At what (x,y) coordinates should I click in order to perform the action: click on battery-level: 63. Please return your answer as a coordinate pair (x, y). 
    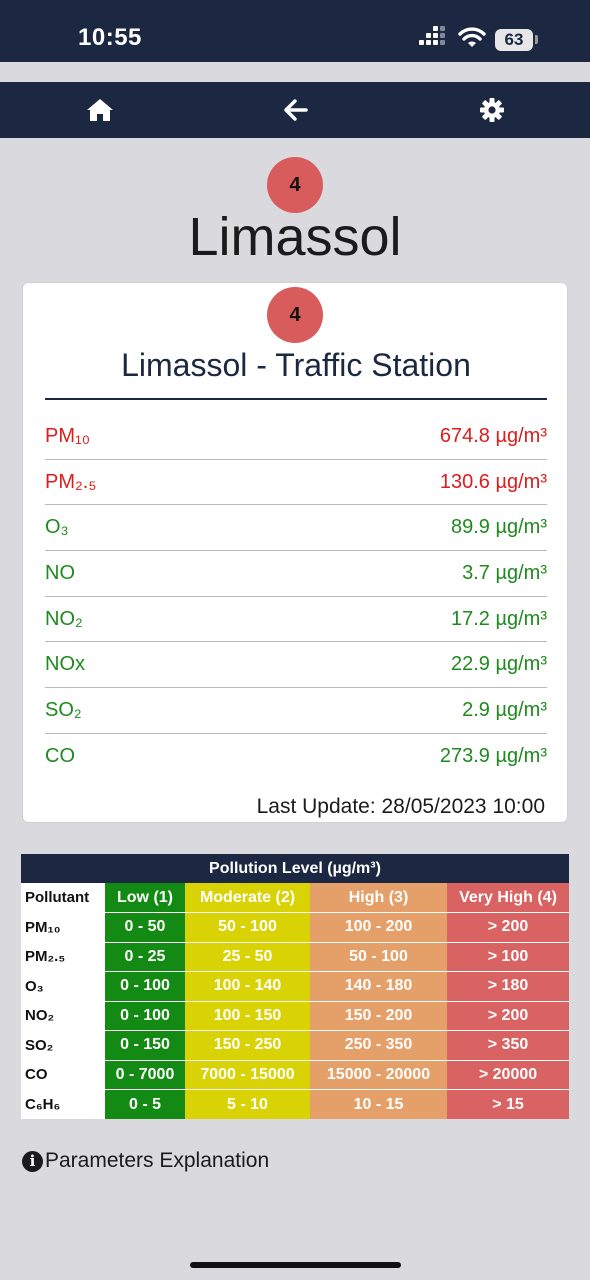
    Looking at the image, I should click on (514, 39).